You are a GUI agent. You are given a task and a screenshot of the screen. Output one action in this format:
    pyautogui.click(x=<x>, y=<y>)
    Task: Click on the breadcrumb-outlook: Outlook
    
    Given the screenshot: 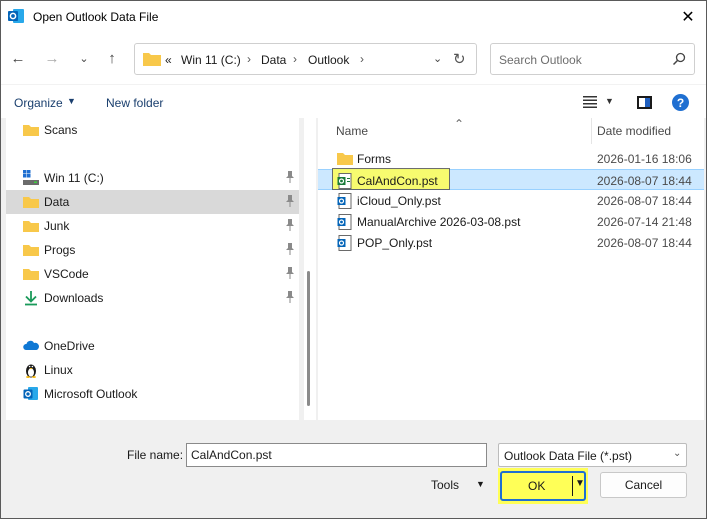 What is the action you would take?
    pyautogui.click(x=328, y=60)
    